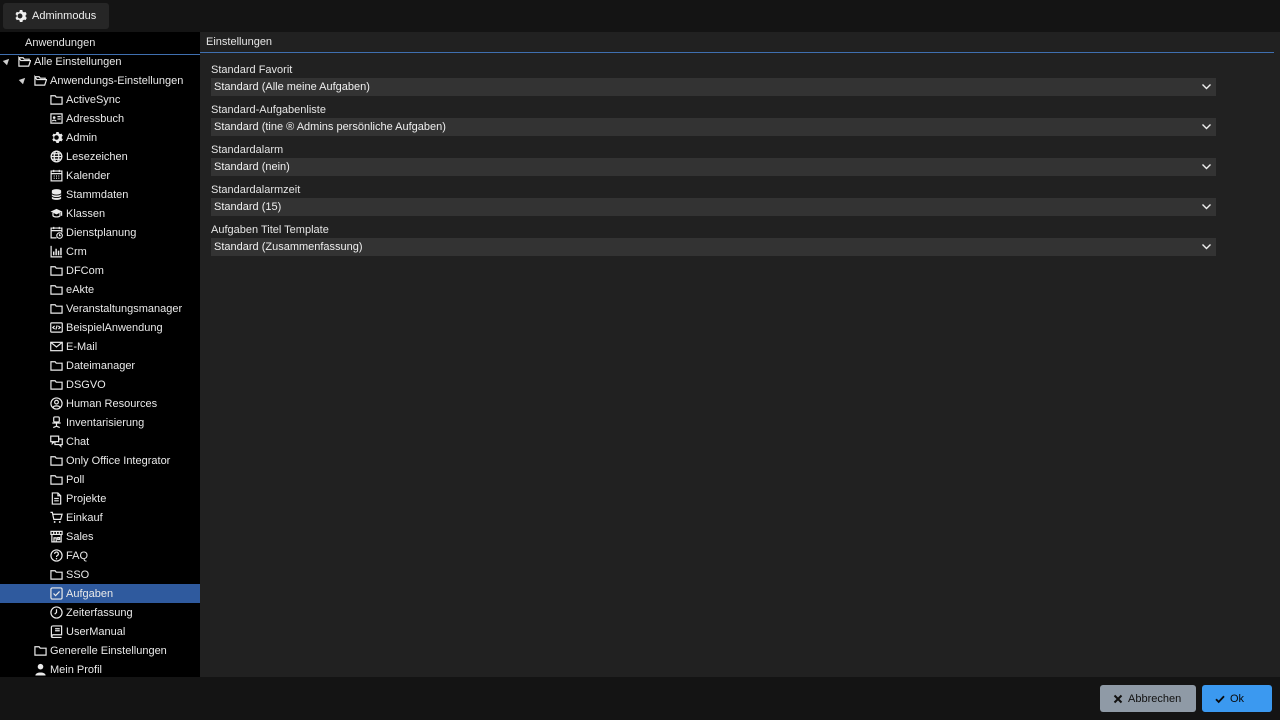 The width and height of the screenshot is (1280, 720). Describe the element at coordinates (82, 346) in the screenshot. I see `tree-item-label: E-Mail` at that location.